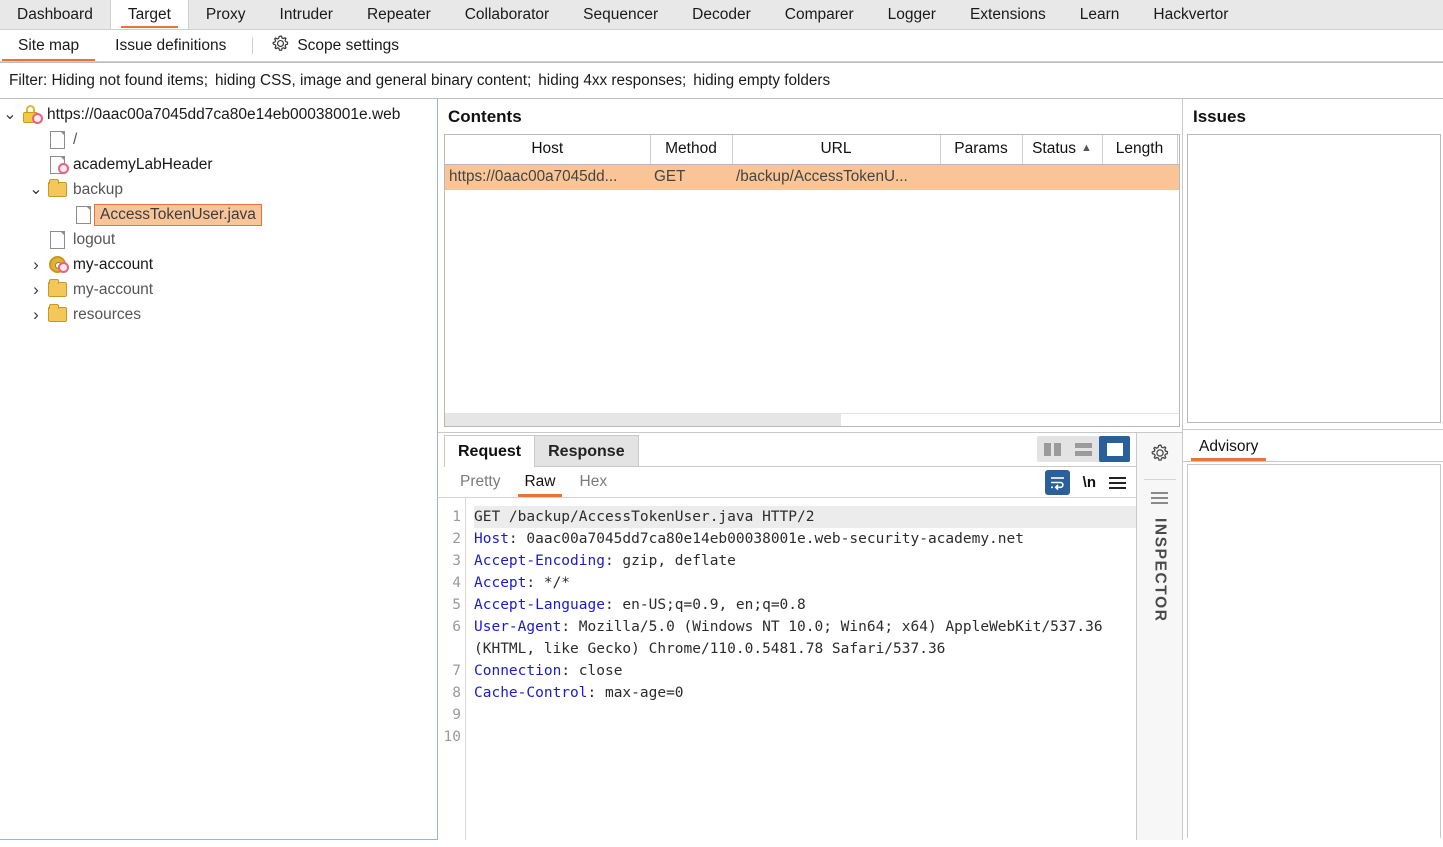 This screenshot has height=847, width=1443. I want to click on tab-site-map: Site map, so click(48, 45).